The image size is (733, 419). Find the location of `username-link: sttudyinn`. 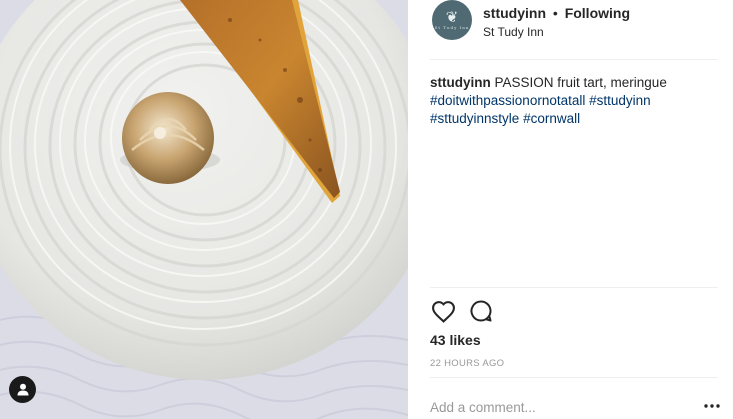

username-link: sttudyinn is located at coordinates (514, 13).